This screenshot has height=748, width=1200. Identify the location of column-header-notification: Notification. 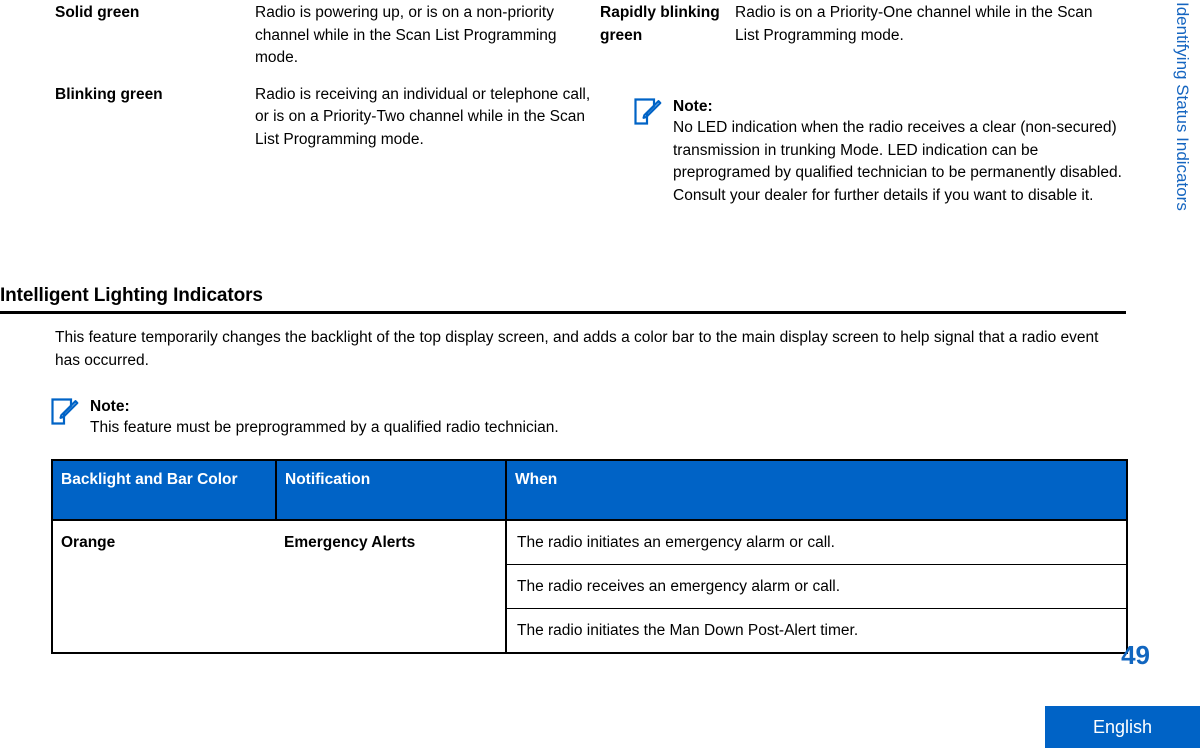
(391, 490).